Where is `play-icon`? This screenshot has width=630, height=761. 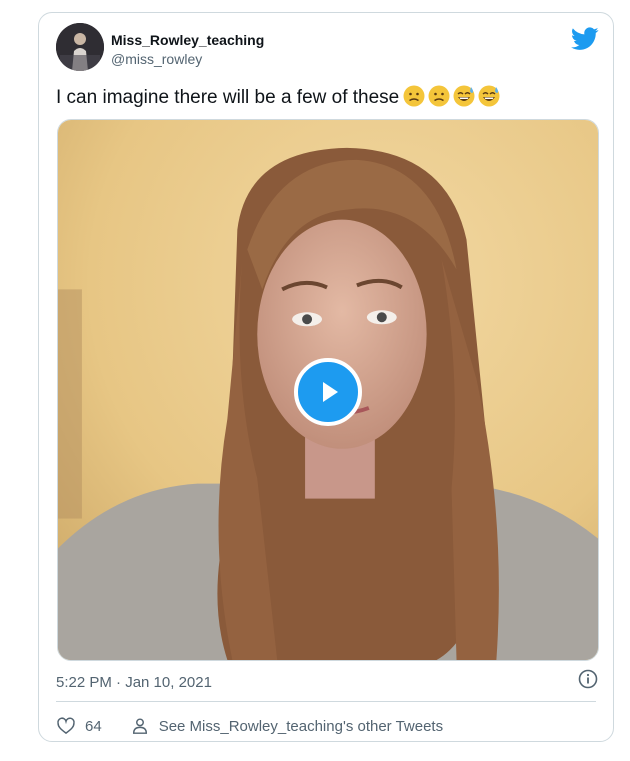 play-icon is located at coordinates (330, 392).